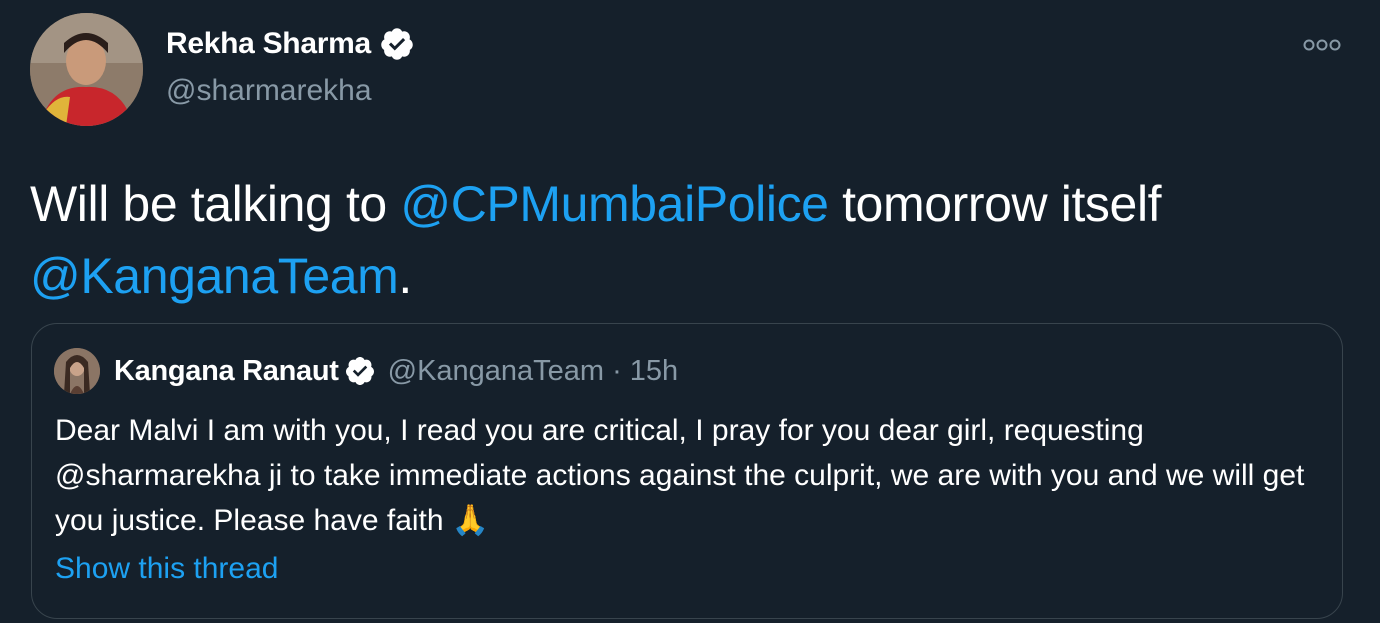  Describe the element at coordinates (215, 204) in the screenshot. I see `tweet-text-part: Will be talking to` at that location.